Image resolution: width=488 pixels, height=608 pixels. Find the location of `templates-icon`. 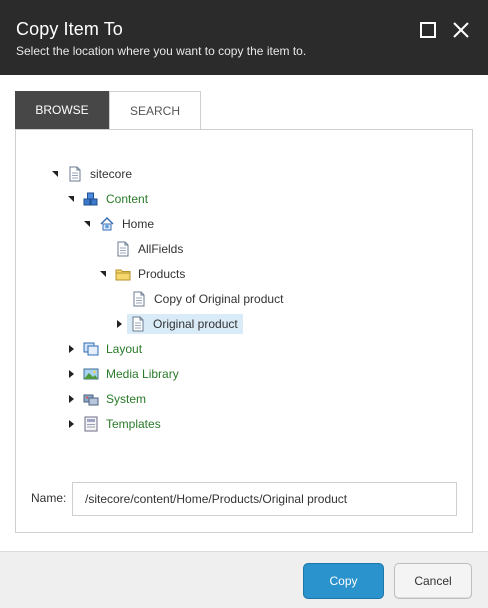

templates-icon is located at coordinates (91, 424).